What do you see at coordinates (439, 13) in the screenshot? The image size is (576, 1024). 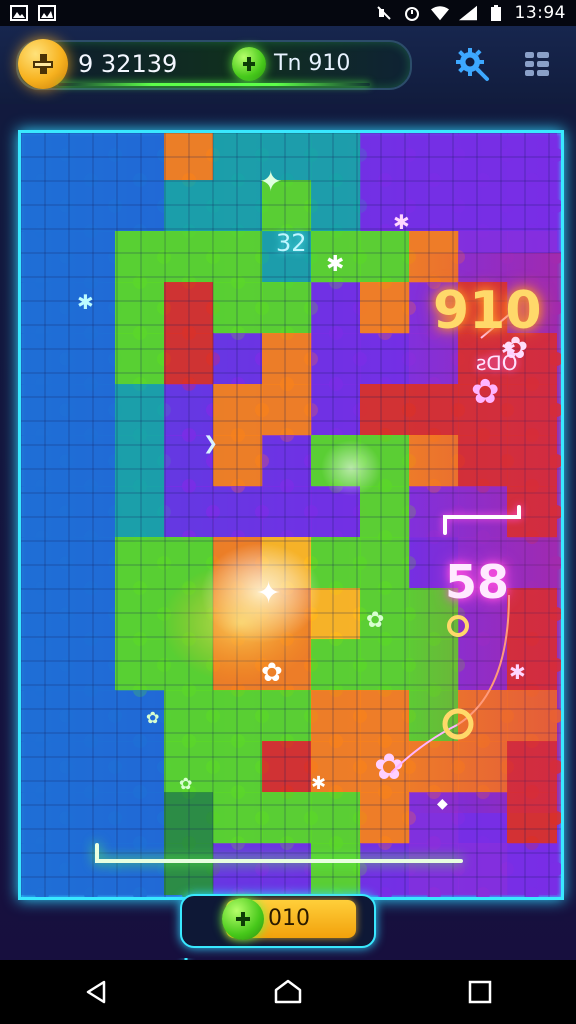 I see `wifi-icon` at bounding box center [439, 13].